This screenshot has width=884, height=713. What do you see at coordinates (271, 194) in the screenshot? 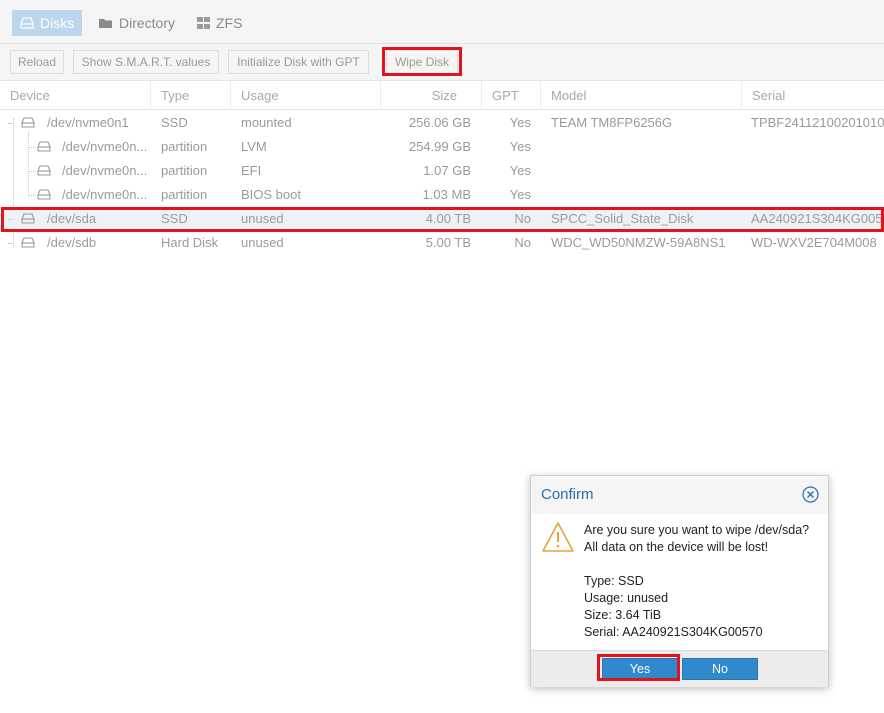
I see `cell-usage: BIOS boot` at bounding box center [271, 194].